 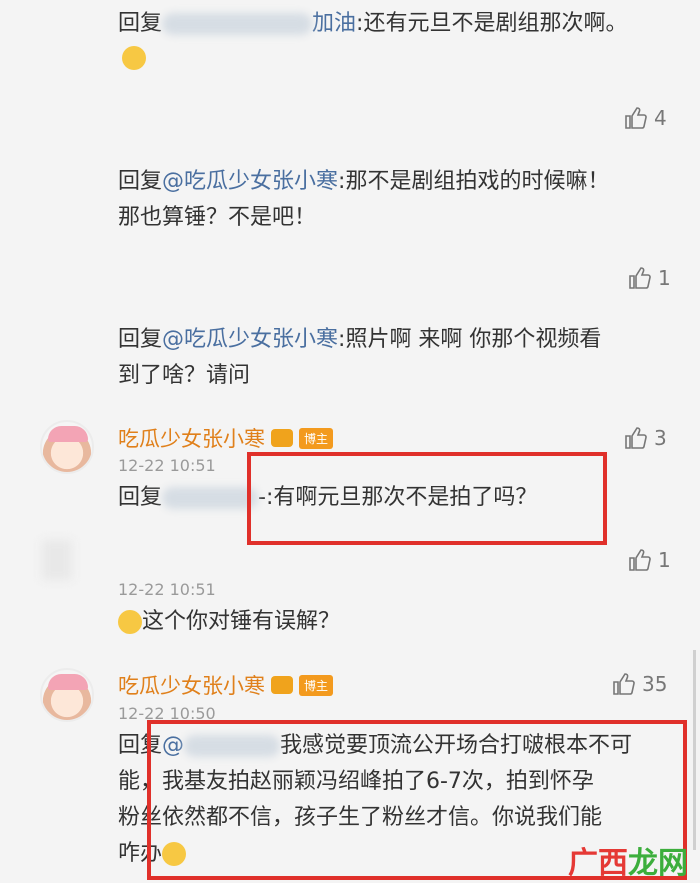 I want to click on comment-2-line2: 那也算锤？不是吧！, so click(x=217, y=217).